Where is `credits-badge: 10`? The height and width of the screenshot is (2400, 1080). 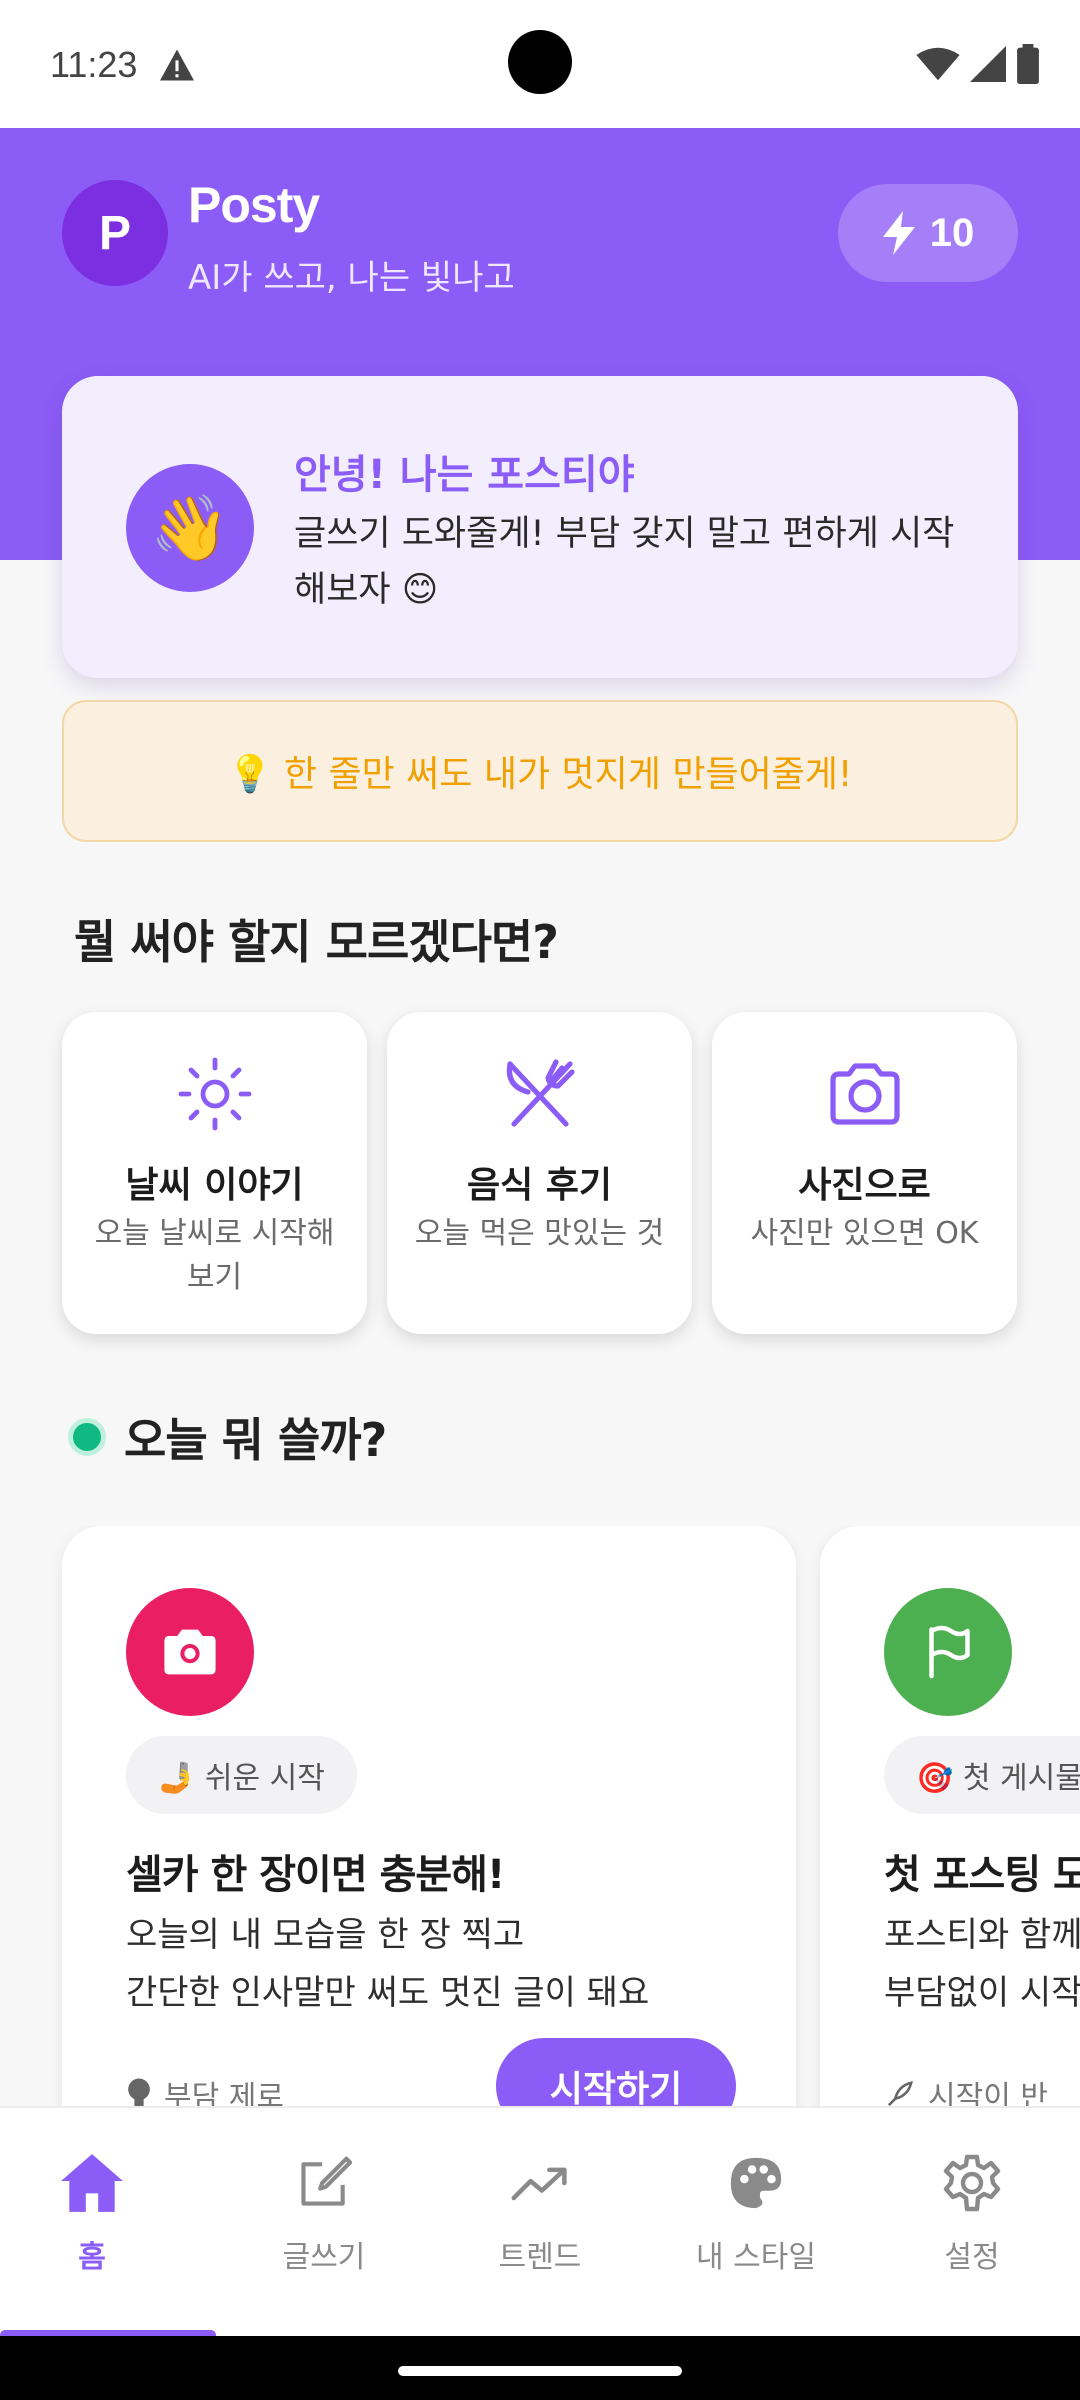 credits-badge: 10 is located at coordinates (928, 233).